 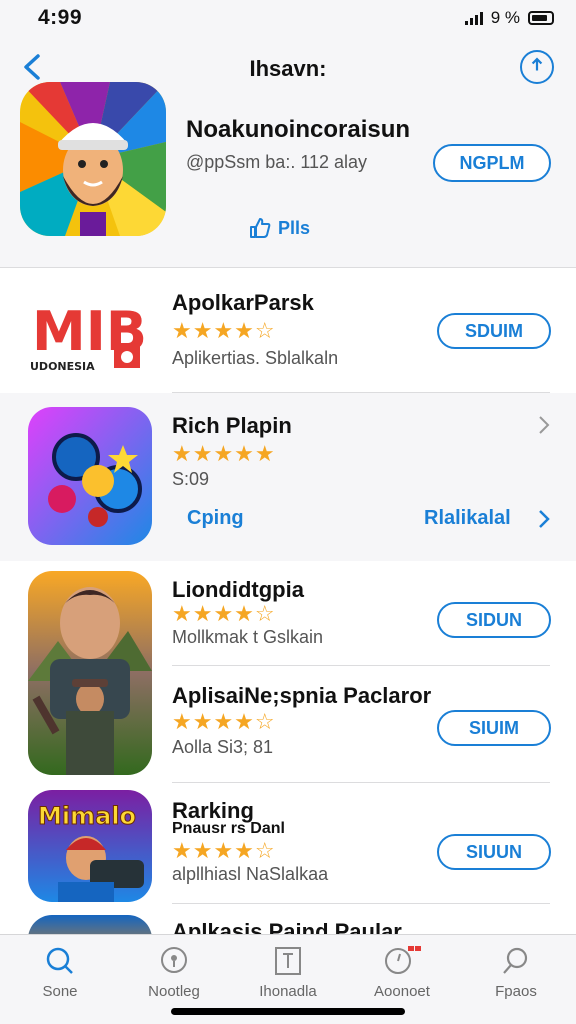 I want to click on status-icons: 9 %, so click(x=509, y=18).